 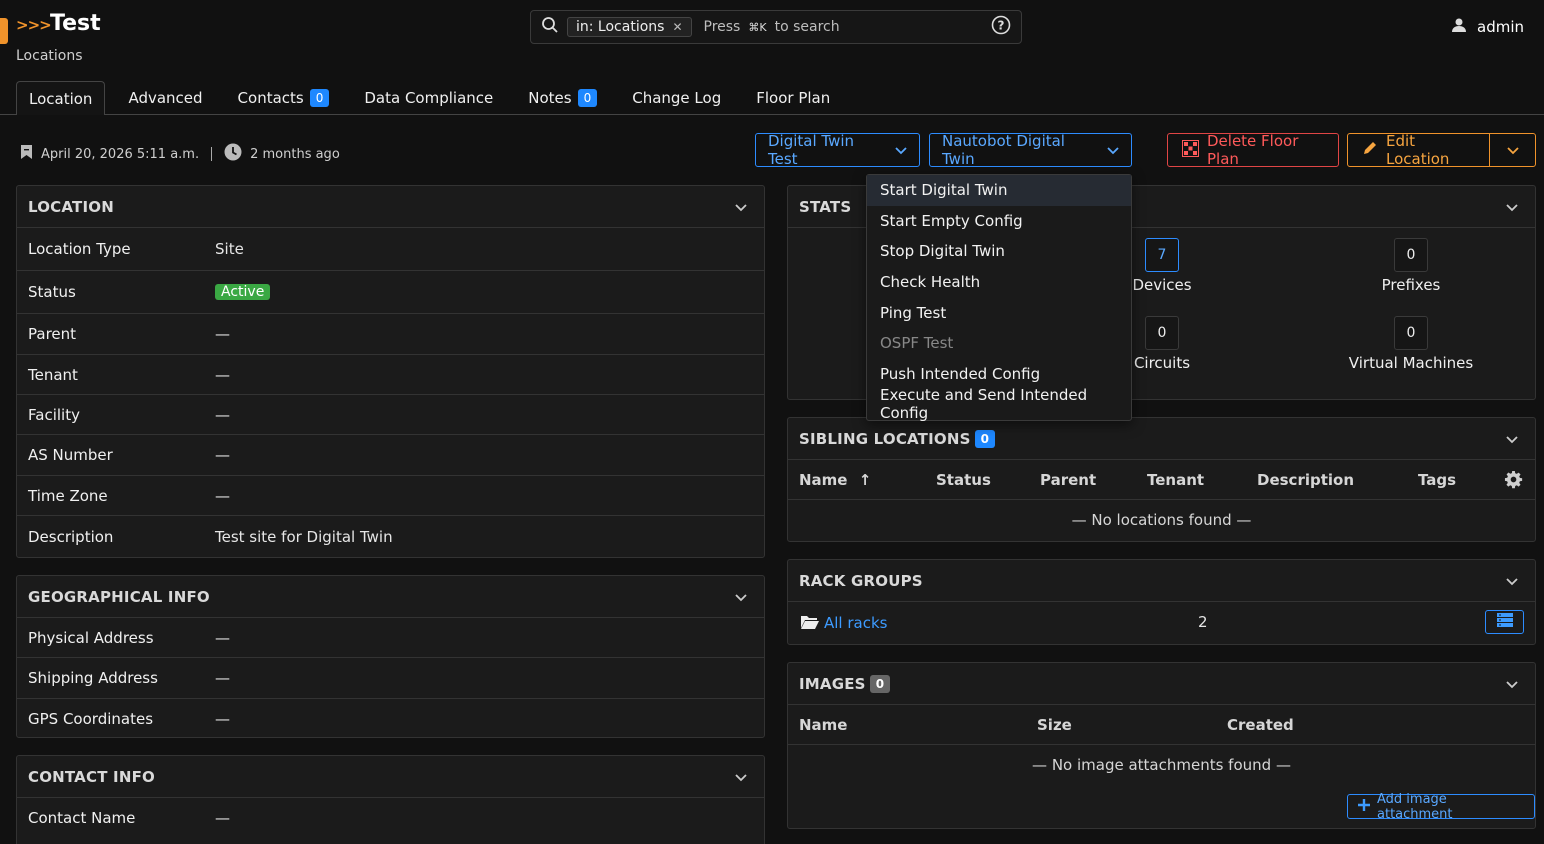 I want to click on column-tenant: Tenant, so click(x=1175, y=480).